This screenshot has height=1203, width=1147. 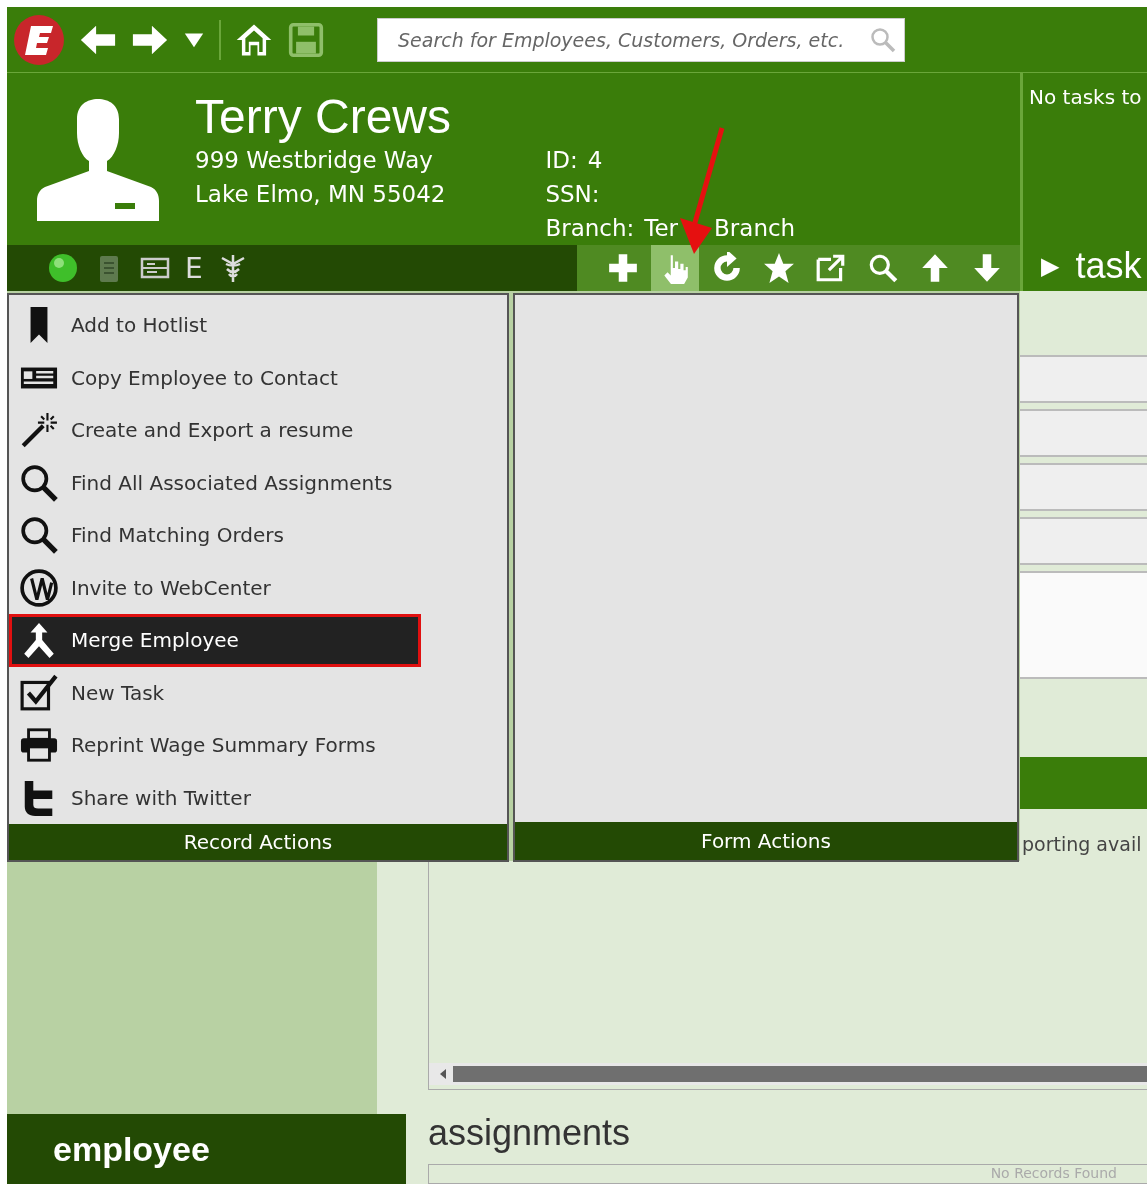 I want to click on star-icon, so click(x=779, y=268).